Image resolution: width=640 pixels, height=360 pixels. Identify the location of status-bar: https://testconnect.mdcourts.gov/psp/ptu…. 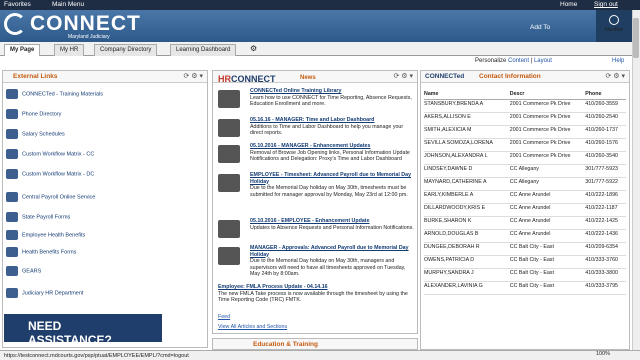
(320, 355).